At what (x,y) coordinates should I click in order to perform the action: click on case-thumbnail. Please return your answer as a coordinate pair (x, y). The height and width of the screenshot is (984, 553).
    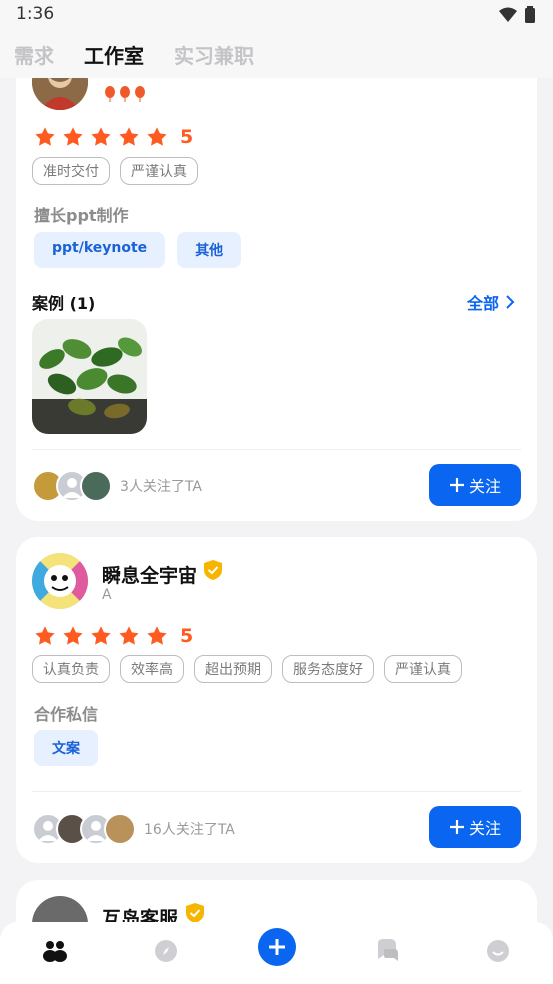
    Looking at the image, I should click on (89, 376).